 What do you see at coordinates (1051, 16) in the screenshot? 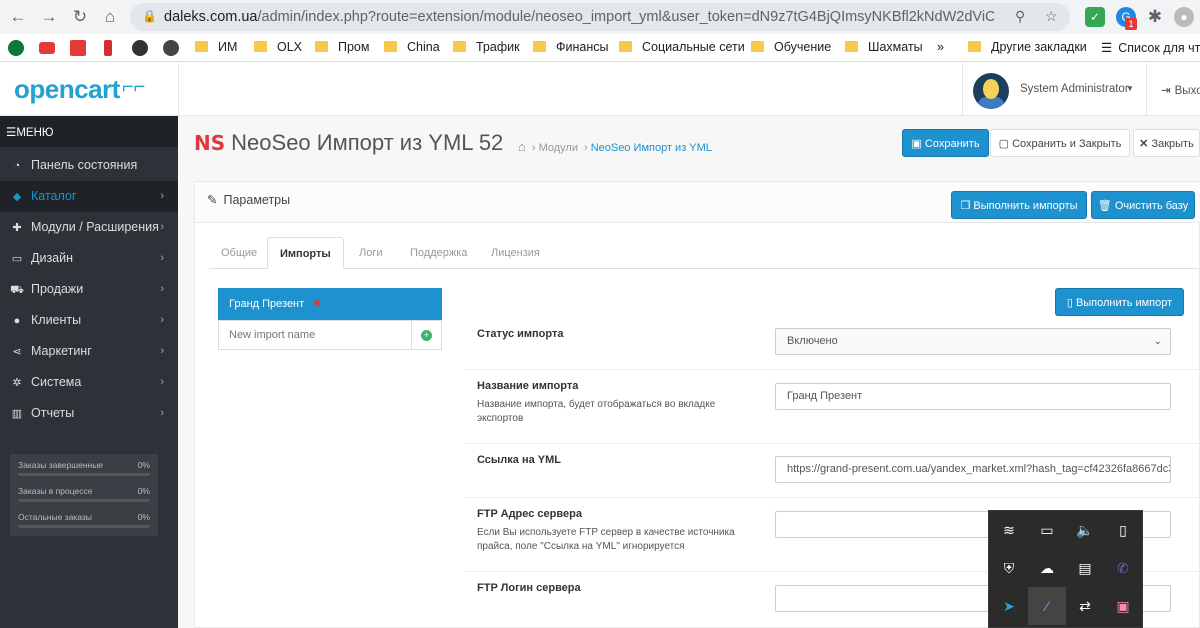
I see `star-icon: ☆` at bounding box center [1051, 16].